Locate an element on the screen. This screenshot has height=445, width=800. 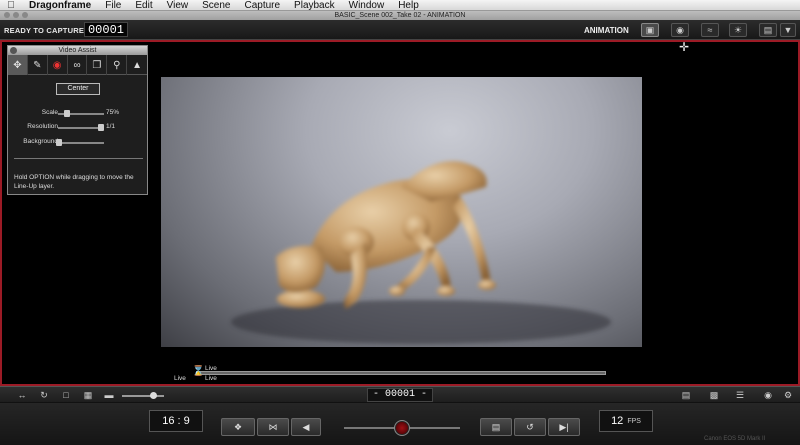
capture-frame-counter: 00001 is located at coordinates (106, 29).